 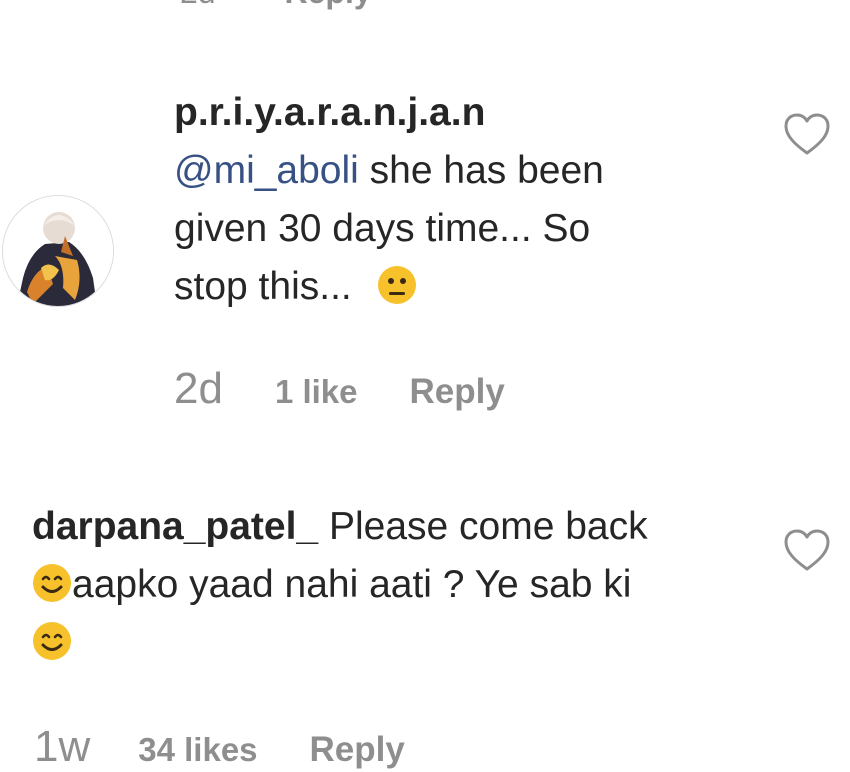 I want to click on comment-meta: 2d 1 like Reply, so click(x=339, y=389).